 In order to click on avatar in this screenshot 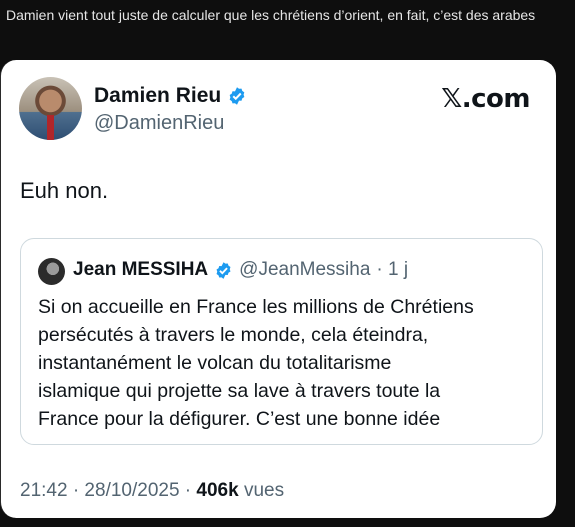, I will do `click(50, 108)`.